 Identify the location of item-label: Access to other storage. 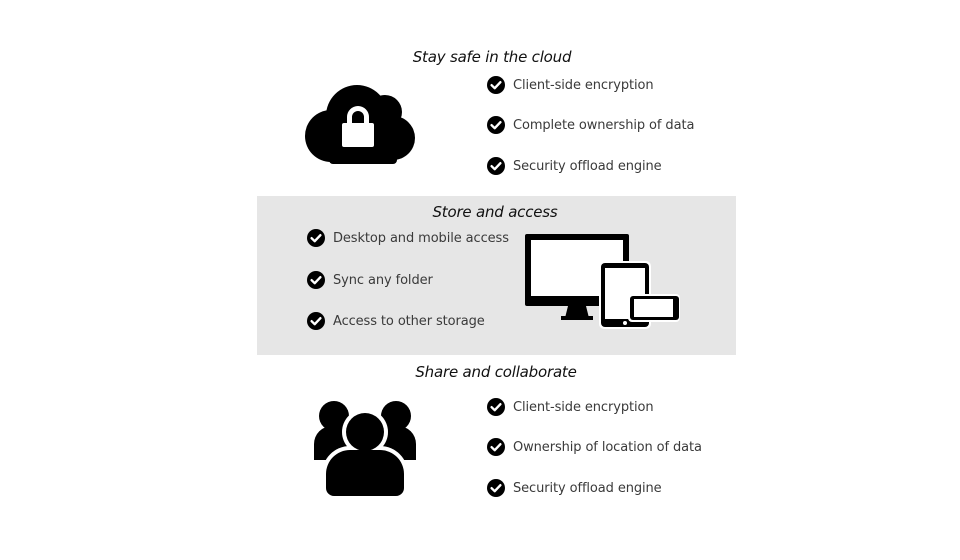
(409, 321).